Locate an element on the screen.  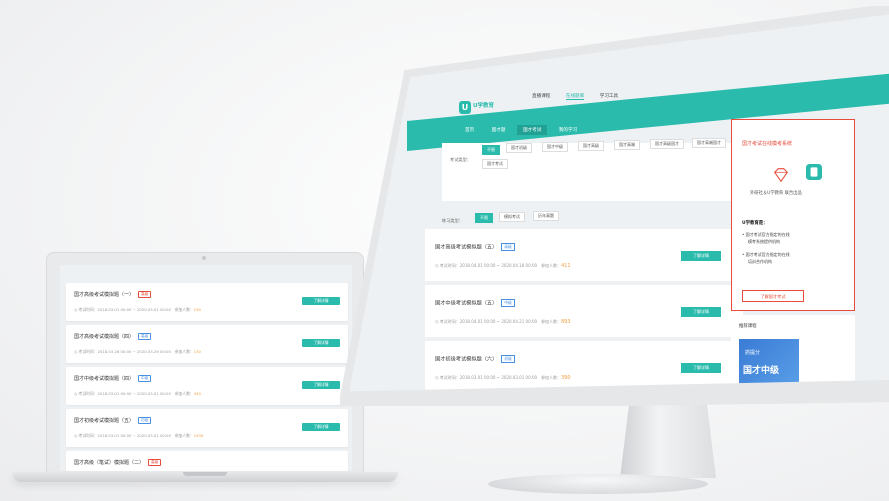
exam-title: 国才高级考试模拟题（一） 高级 is located at coordinates (113, 294).